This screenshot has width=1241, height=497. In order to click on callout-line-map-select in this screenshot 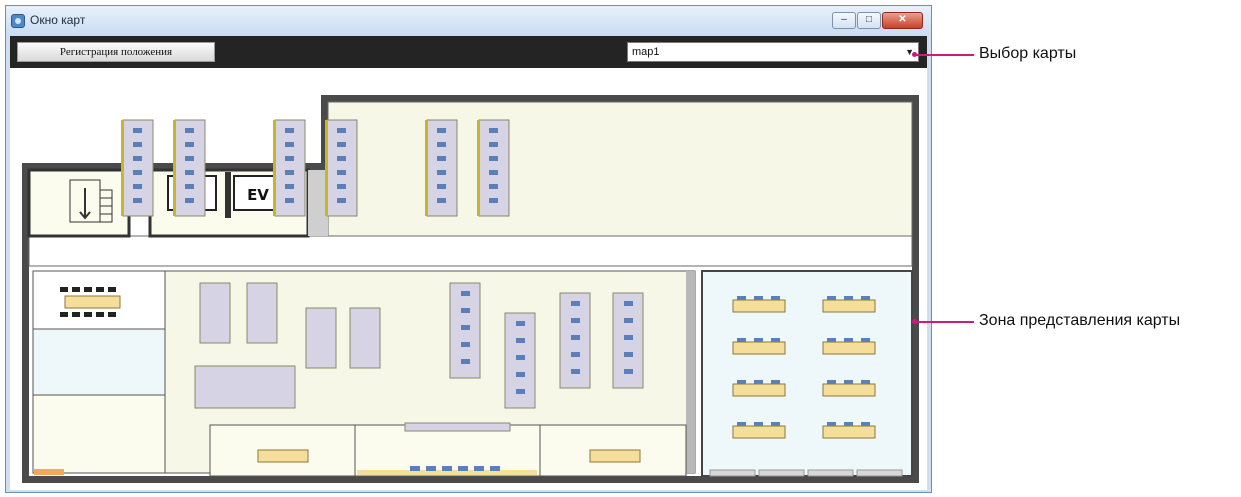, I will do `click(944, 55)`.